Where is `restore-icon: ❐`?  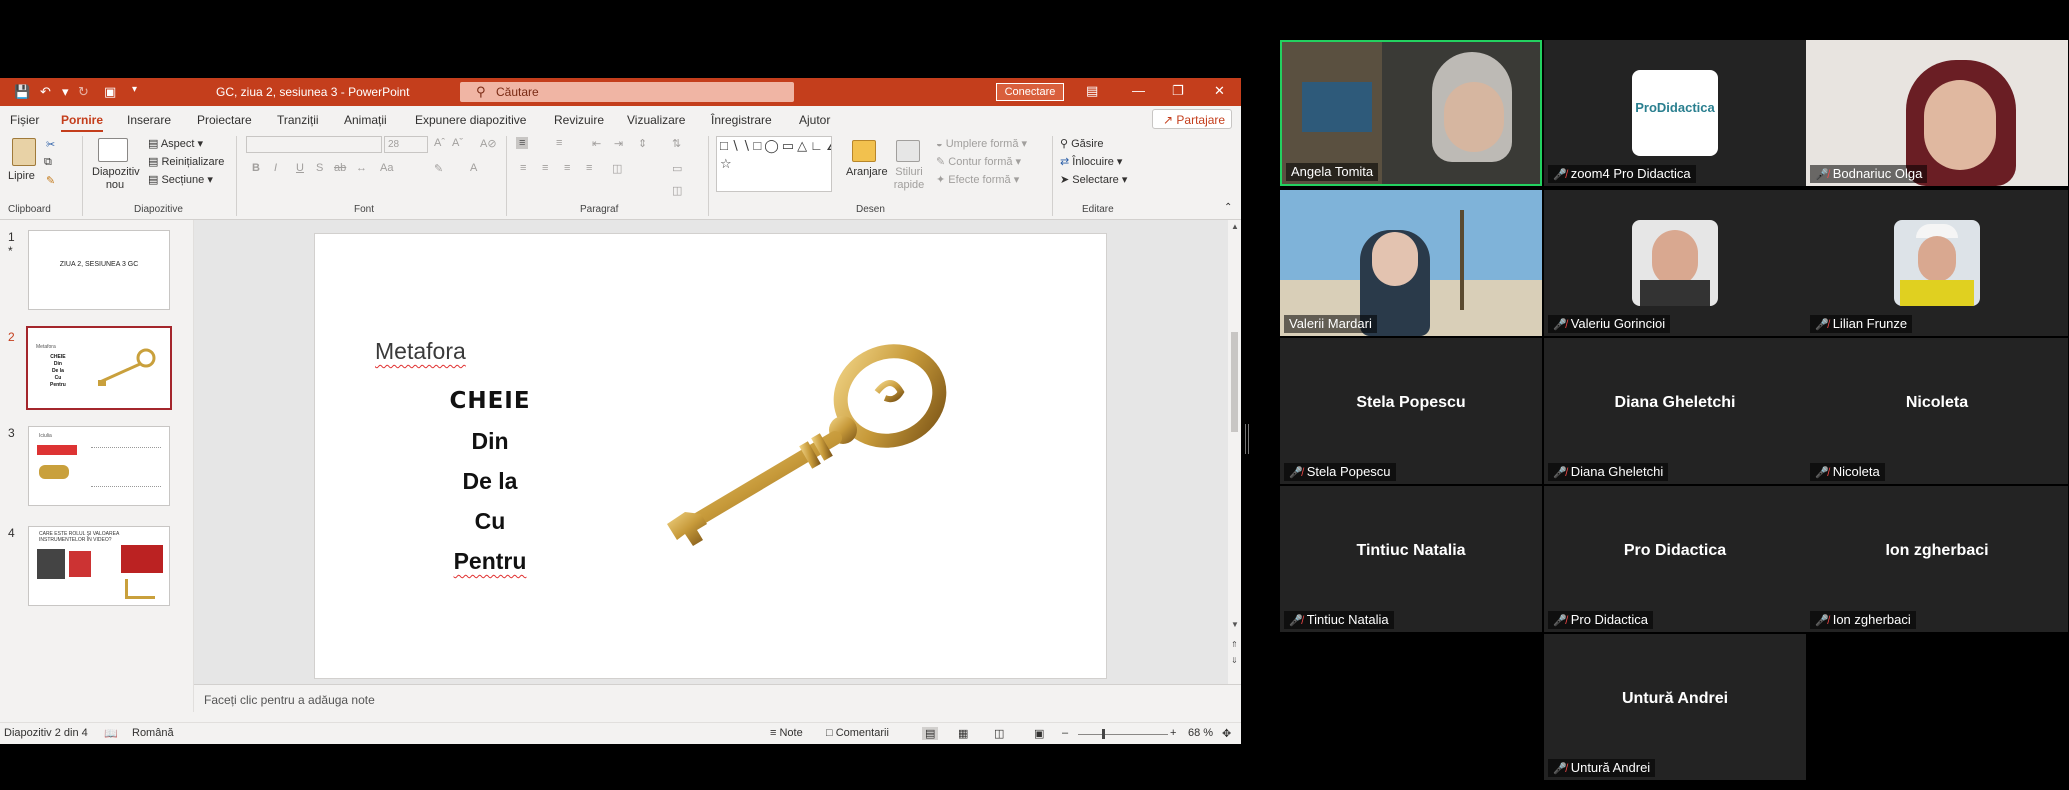 restore-icon: ❐ is located at coordinates (1178, 91).